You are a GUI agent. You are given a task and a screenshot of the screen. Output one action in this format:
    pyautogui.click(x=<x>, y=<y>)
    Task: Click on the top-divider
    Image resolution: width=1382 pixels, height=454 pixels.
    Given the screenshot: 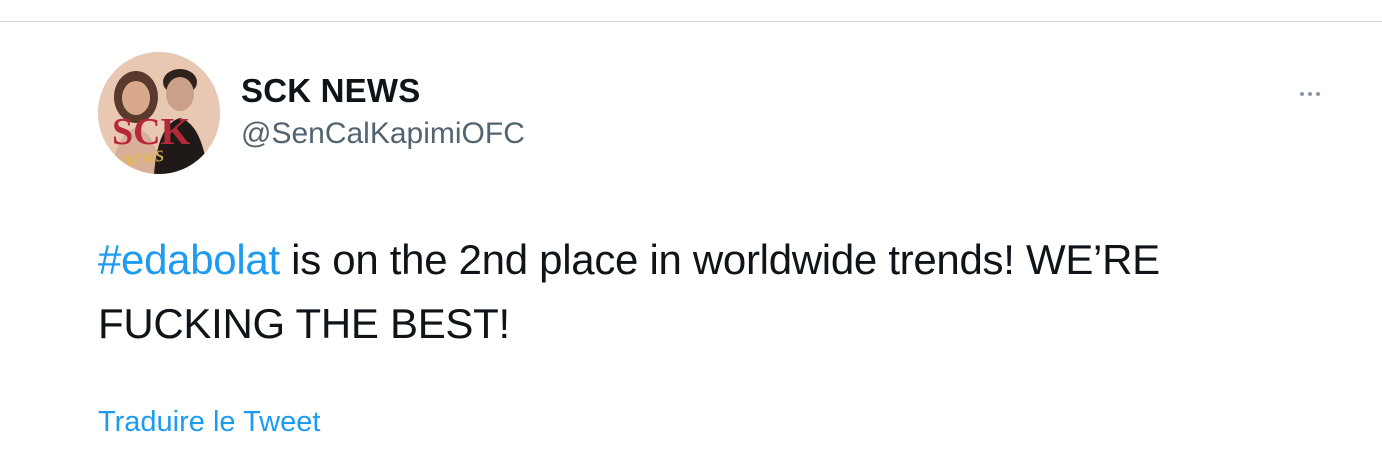 What is the action you would take?
    pyautogui.click(x=691, y=21)
    